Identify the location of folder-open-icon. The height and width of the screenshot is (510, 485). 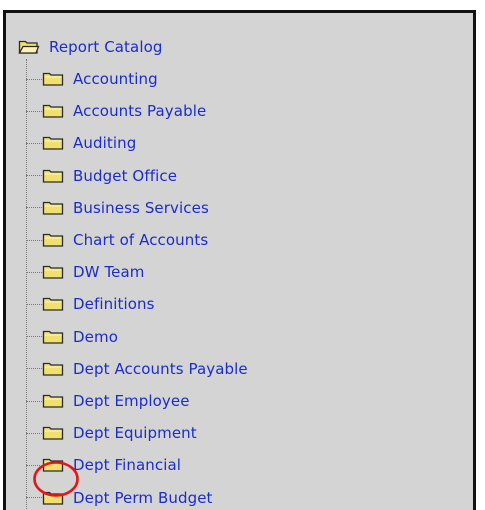
(29, 47).